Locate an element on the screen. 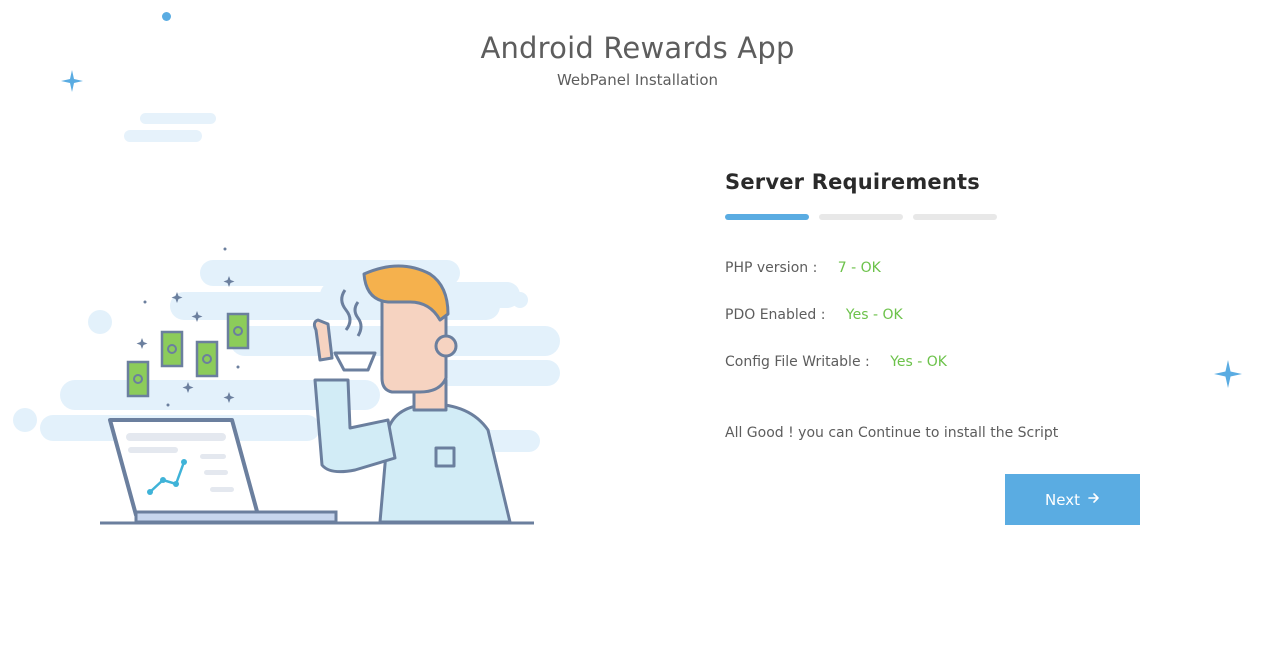  step-progress is located at coordinates (935, 217).